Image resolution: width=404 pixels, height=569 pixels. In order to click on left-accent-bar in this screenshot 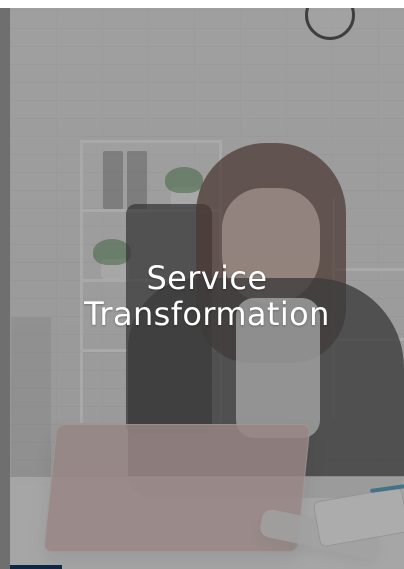, I will do `click(5, 288)`.